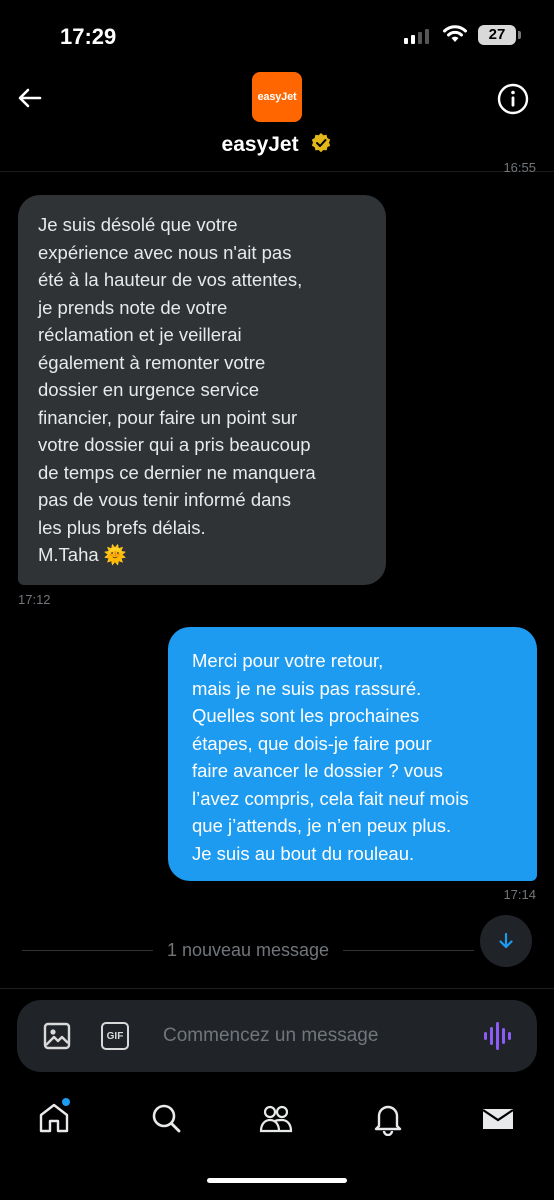 This screenshot has width=554, height=1200. What do you see at coordinates (260, 144) in the screenshot?
I see `conversation-name-text: easyJet` at bounding box center [260, 144].